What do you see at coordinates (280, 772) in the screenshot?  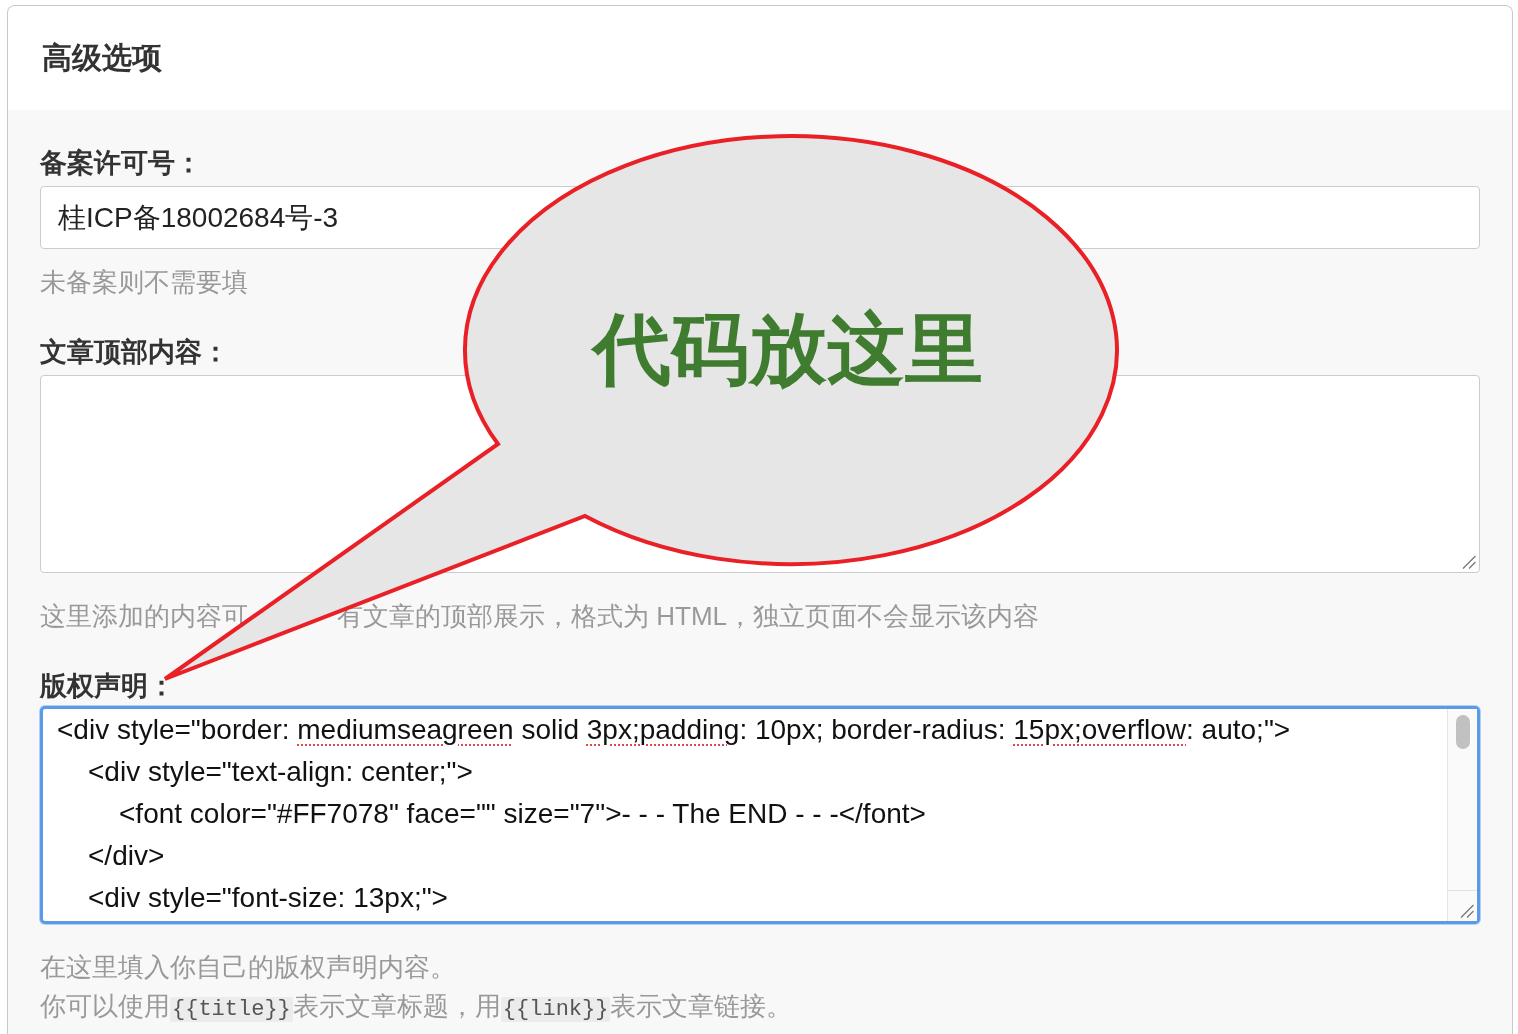 I see `code-line: <div style="text-align: center;">` at bounding box center [280, 772].